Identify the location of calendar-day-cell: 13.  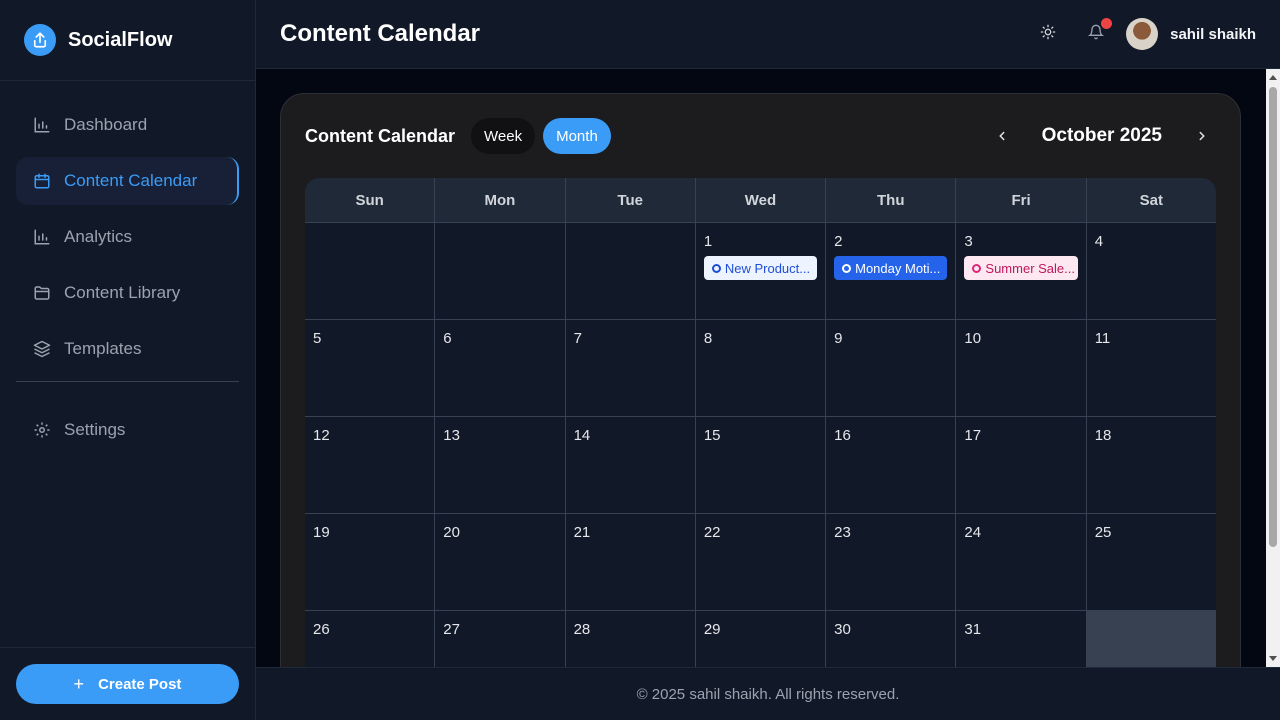
(500, 464).